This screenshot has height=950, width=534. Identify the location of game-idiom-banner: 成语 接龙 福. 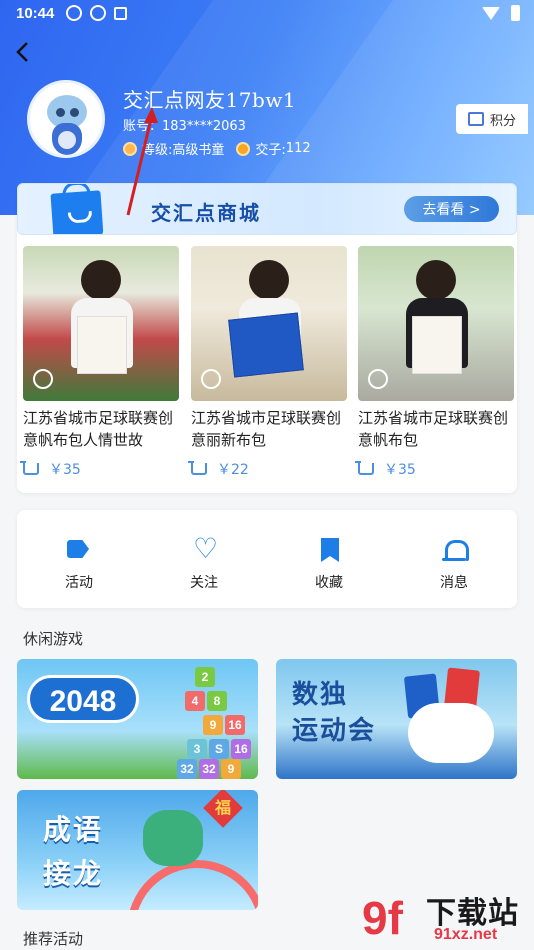
(137, 850).